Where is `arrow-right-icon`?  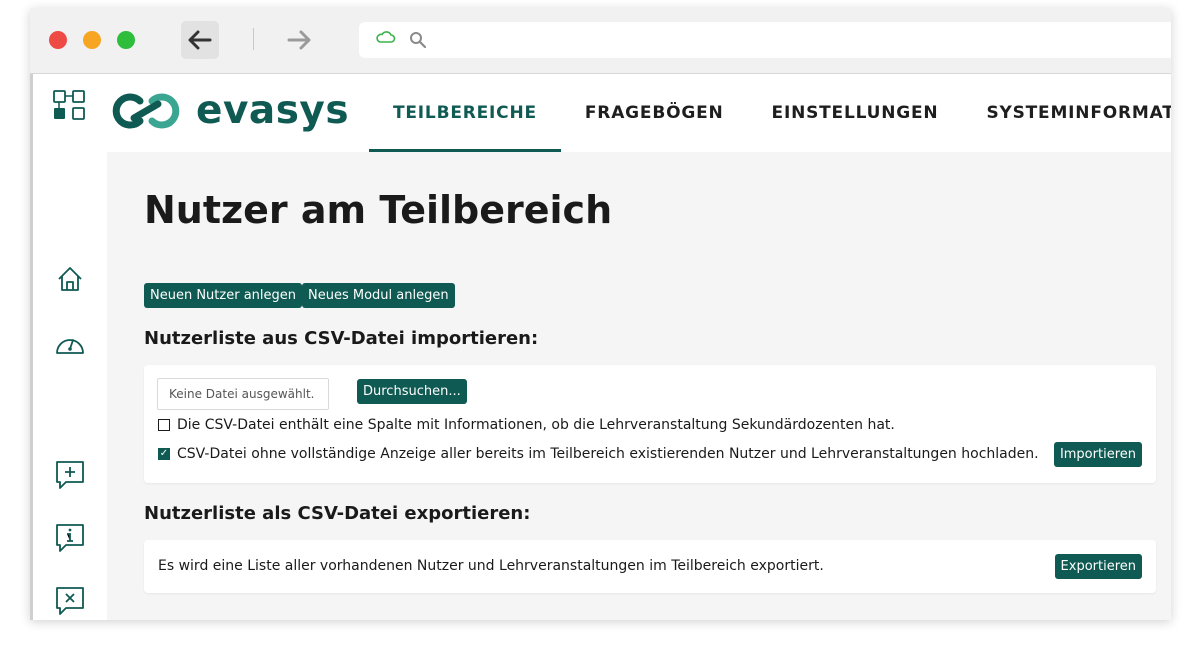 arrow-right-icon is located at coordinates (299, 40).